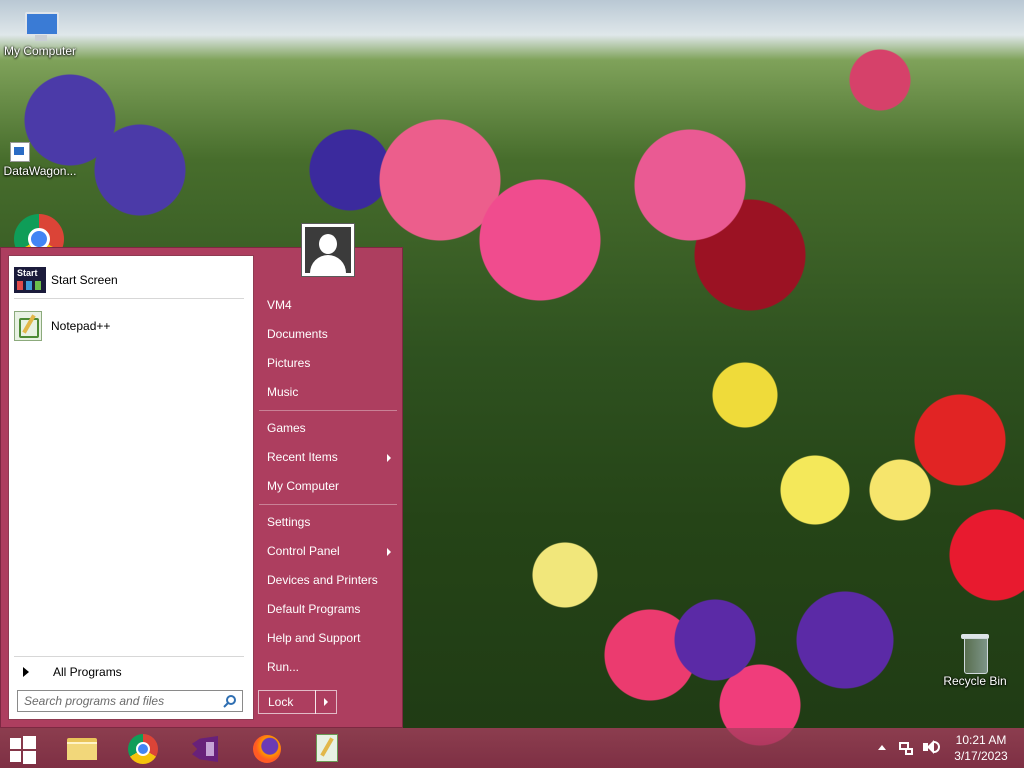 This screenshot has width=1024, height=768. What do you see at coordinates (131, 280) in the screenshot?
I see `start-menu-item-start-screen: Start Start Screen` at bounding box center [131, 280].